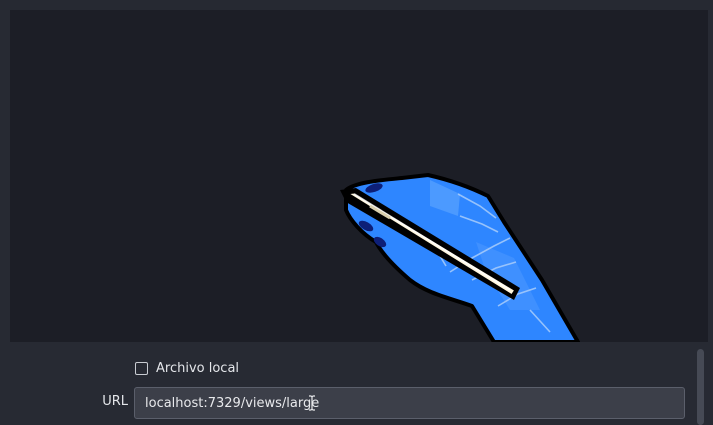  Describe the element at coordinates (460, 257) in the screenshot. I see `hand-holding-pen-icon` at that location.